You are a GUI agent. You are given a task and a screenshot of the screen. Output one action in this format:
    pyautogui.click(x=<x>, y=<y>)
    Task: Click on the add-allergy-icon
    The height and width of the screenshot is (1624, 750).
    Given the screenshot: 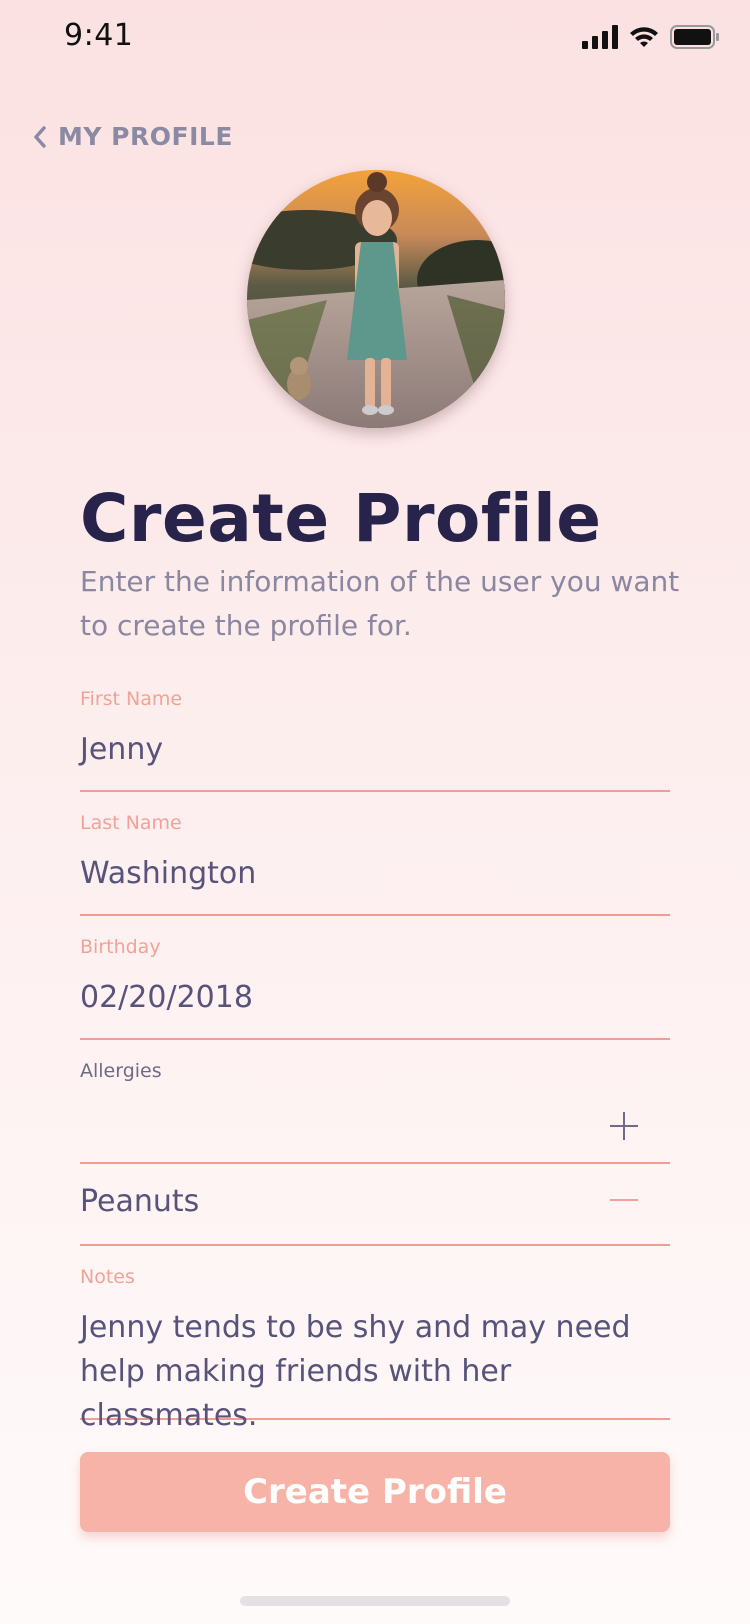 What is the action you would take?
    pyautogui.click(x=624, y=1126)
    